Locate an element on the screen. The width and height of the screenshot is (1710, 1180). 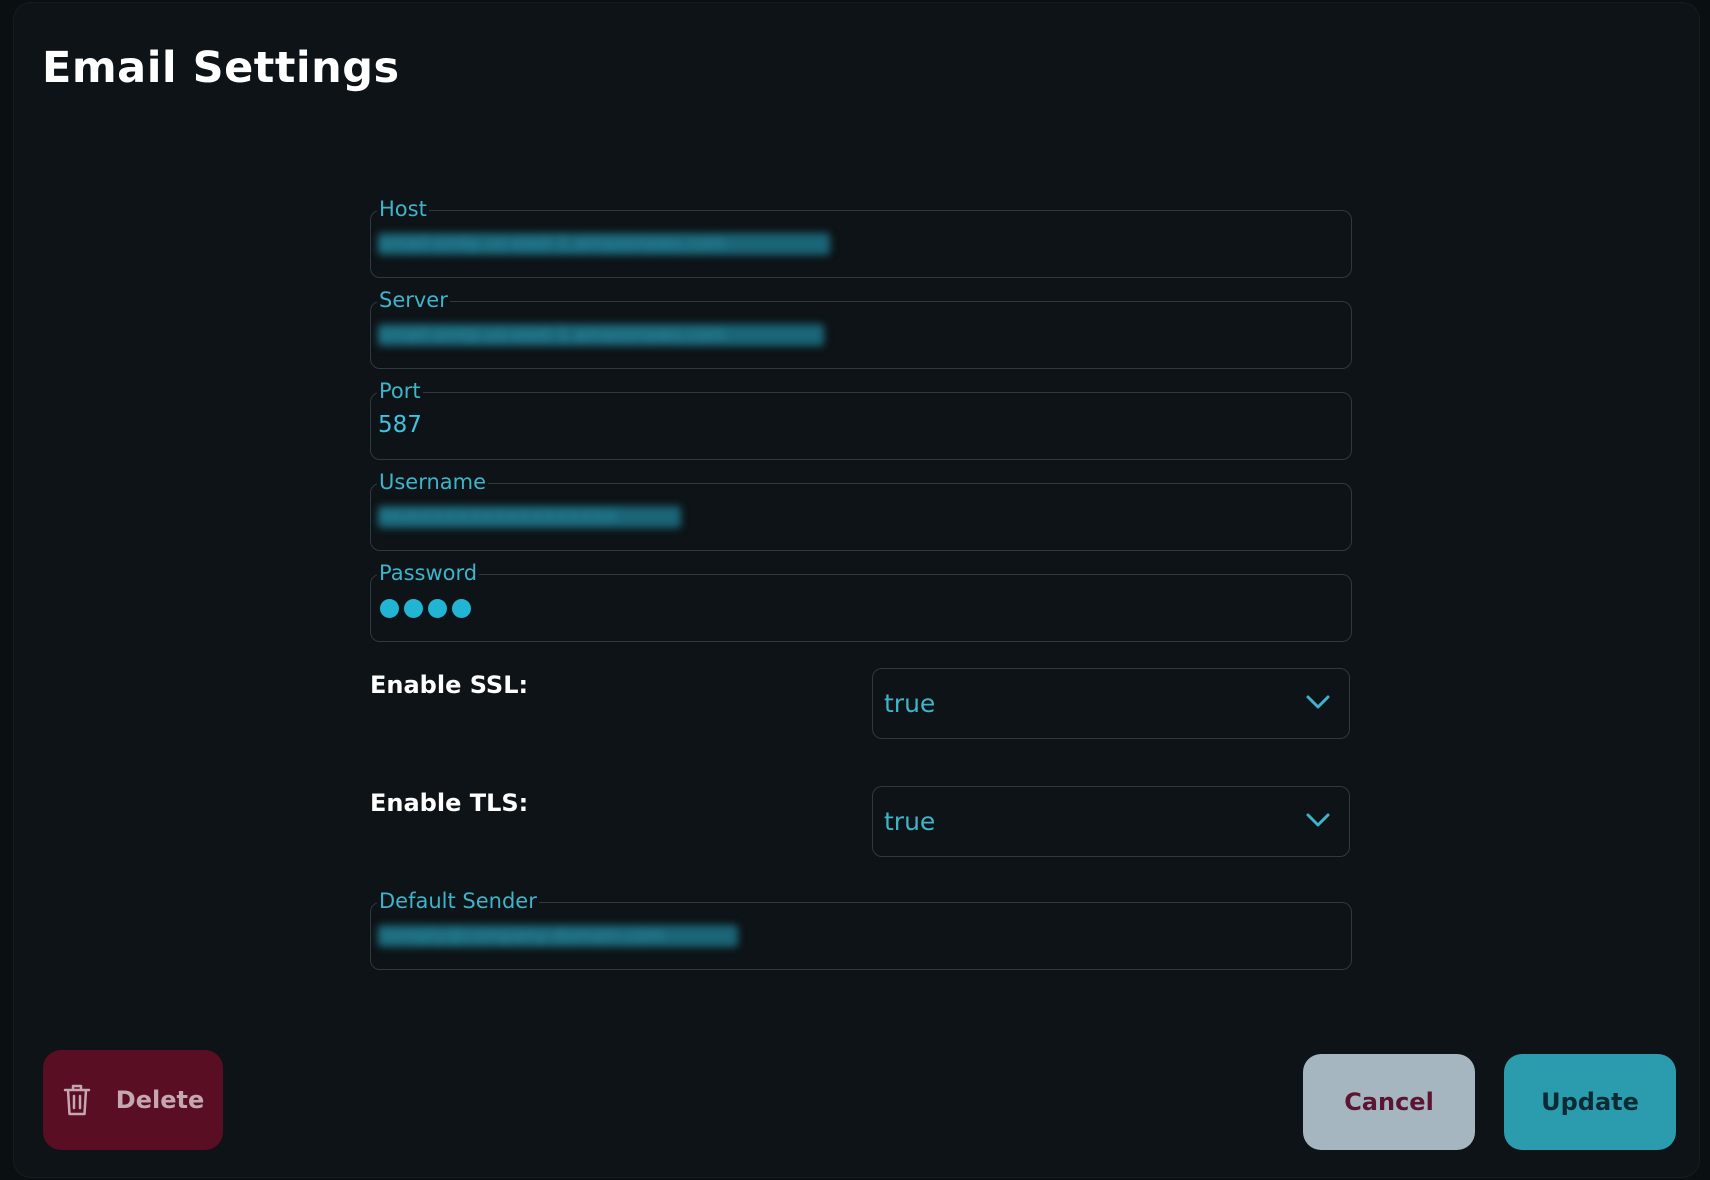
host-label: Host is located at coordinates (403, 209).